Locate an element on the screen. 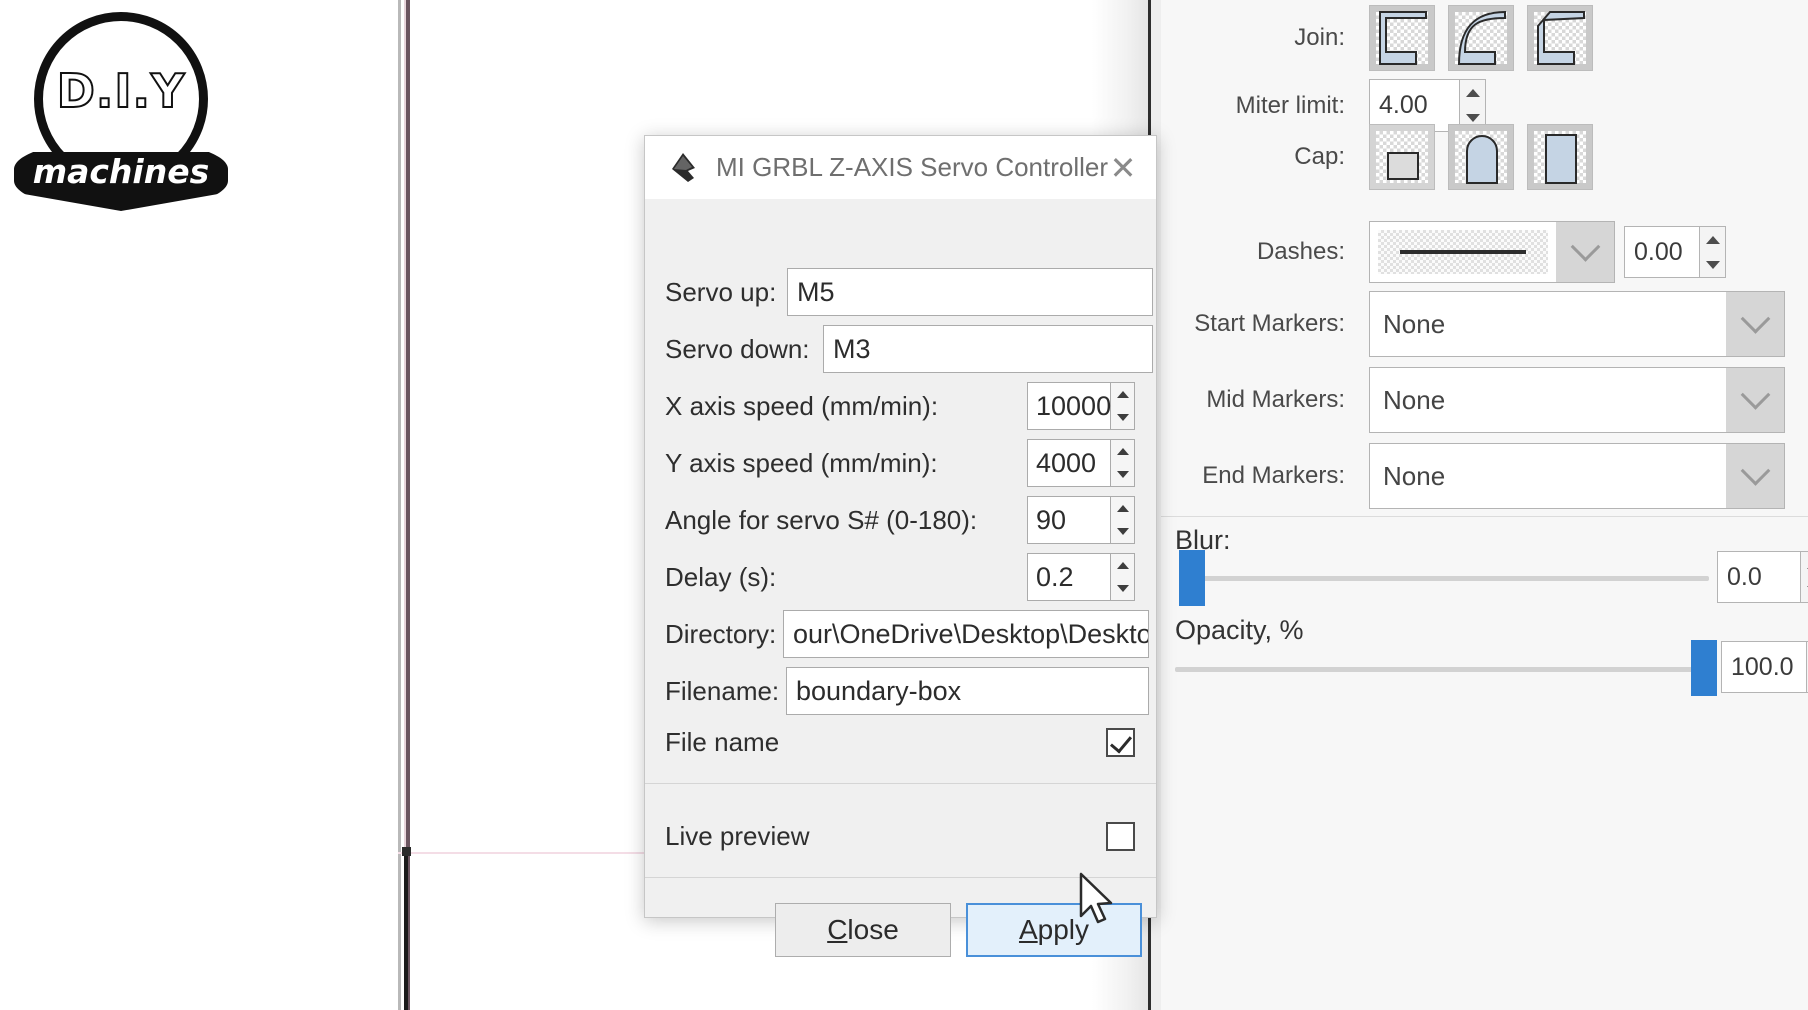 This screenshot has height=1010, width=1808. dialog-title: MI GRBL Z-AXIS Servo Controller is located at coordinates (912, 167).